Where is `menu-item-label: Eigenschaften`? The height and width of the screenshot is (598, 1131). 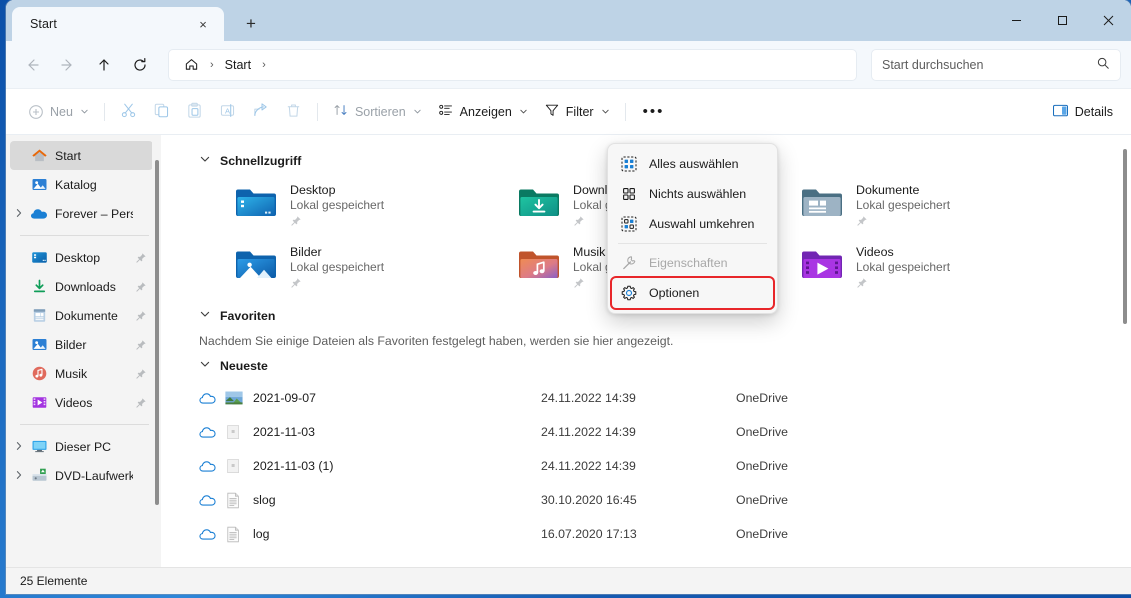 menu-item-label: Eigenschaften is located at coordinates (688, 263).